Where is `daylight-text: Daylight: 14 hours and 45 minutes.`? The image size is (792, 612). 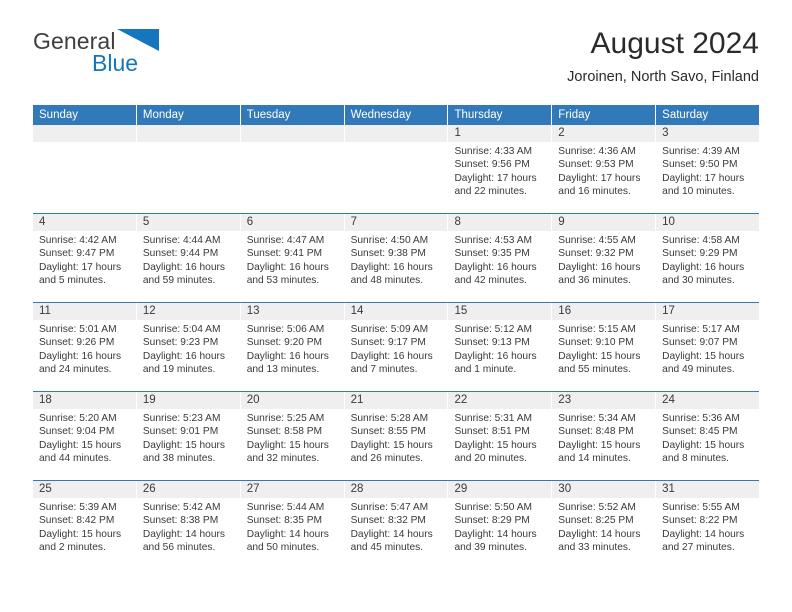
daylight-text: Daylight: 14 hours and 45 minutes. is located at coordinates (391, 541).